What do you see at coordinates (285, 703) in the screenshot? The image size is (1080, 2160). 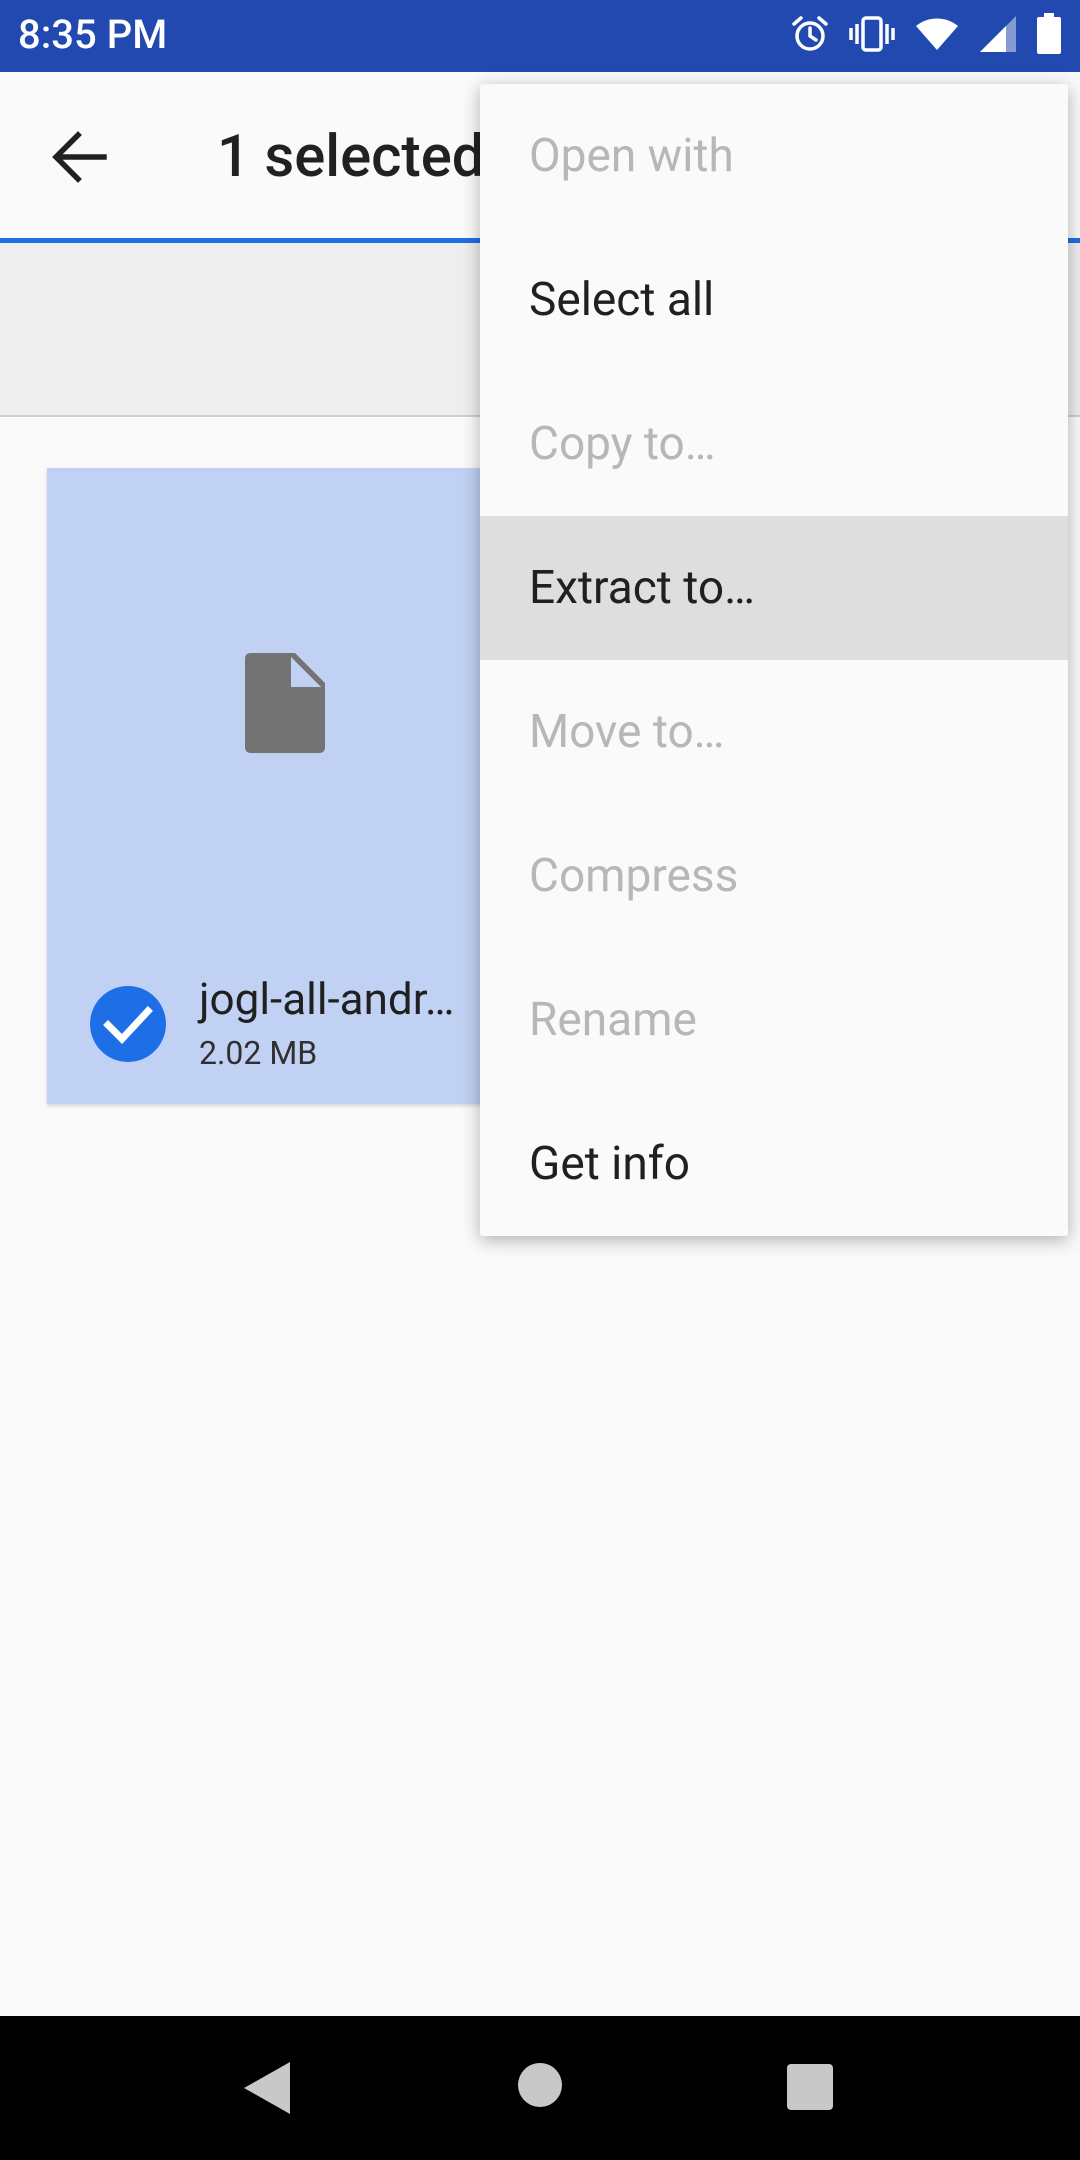 I see `file-icon` at bounding box center [285, 703].